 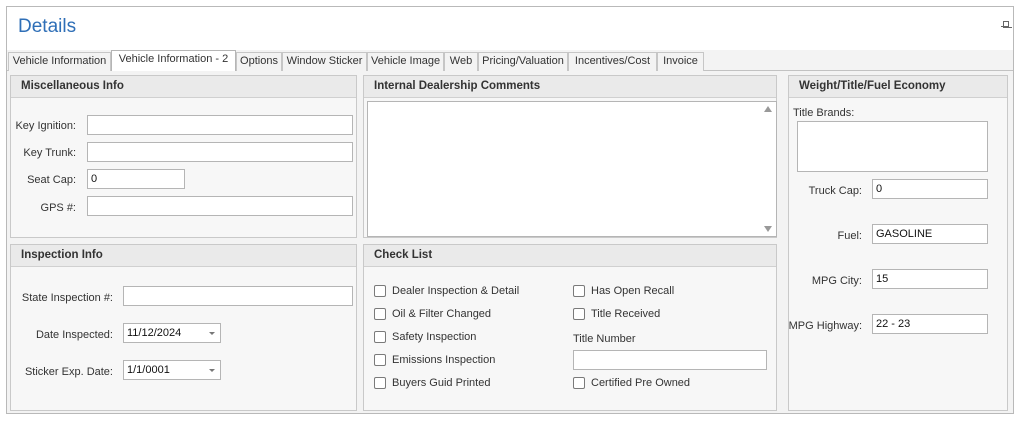 What do you see at coordinates (825, 326) in the screenshot?
I see `mpg-highway-label: MPG Highway:` at bounding box center [825, 326].